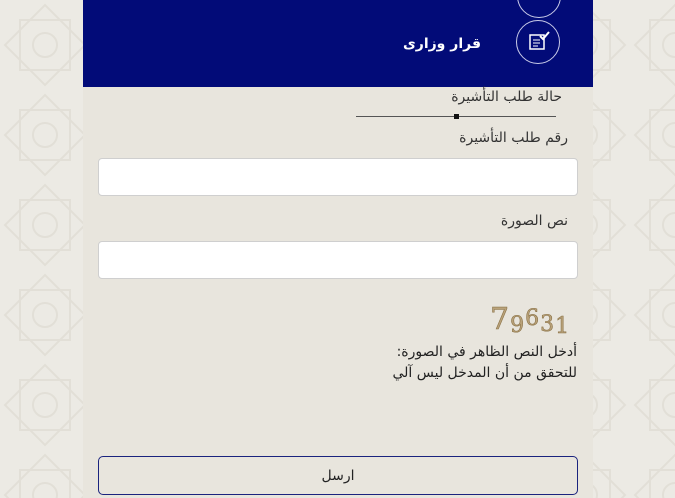  What do you see at coordinates (513, 138) in the screenshot?
I see `request-number-label: رقم طلب التأشيرة` at bounding box center [513, 138].